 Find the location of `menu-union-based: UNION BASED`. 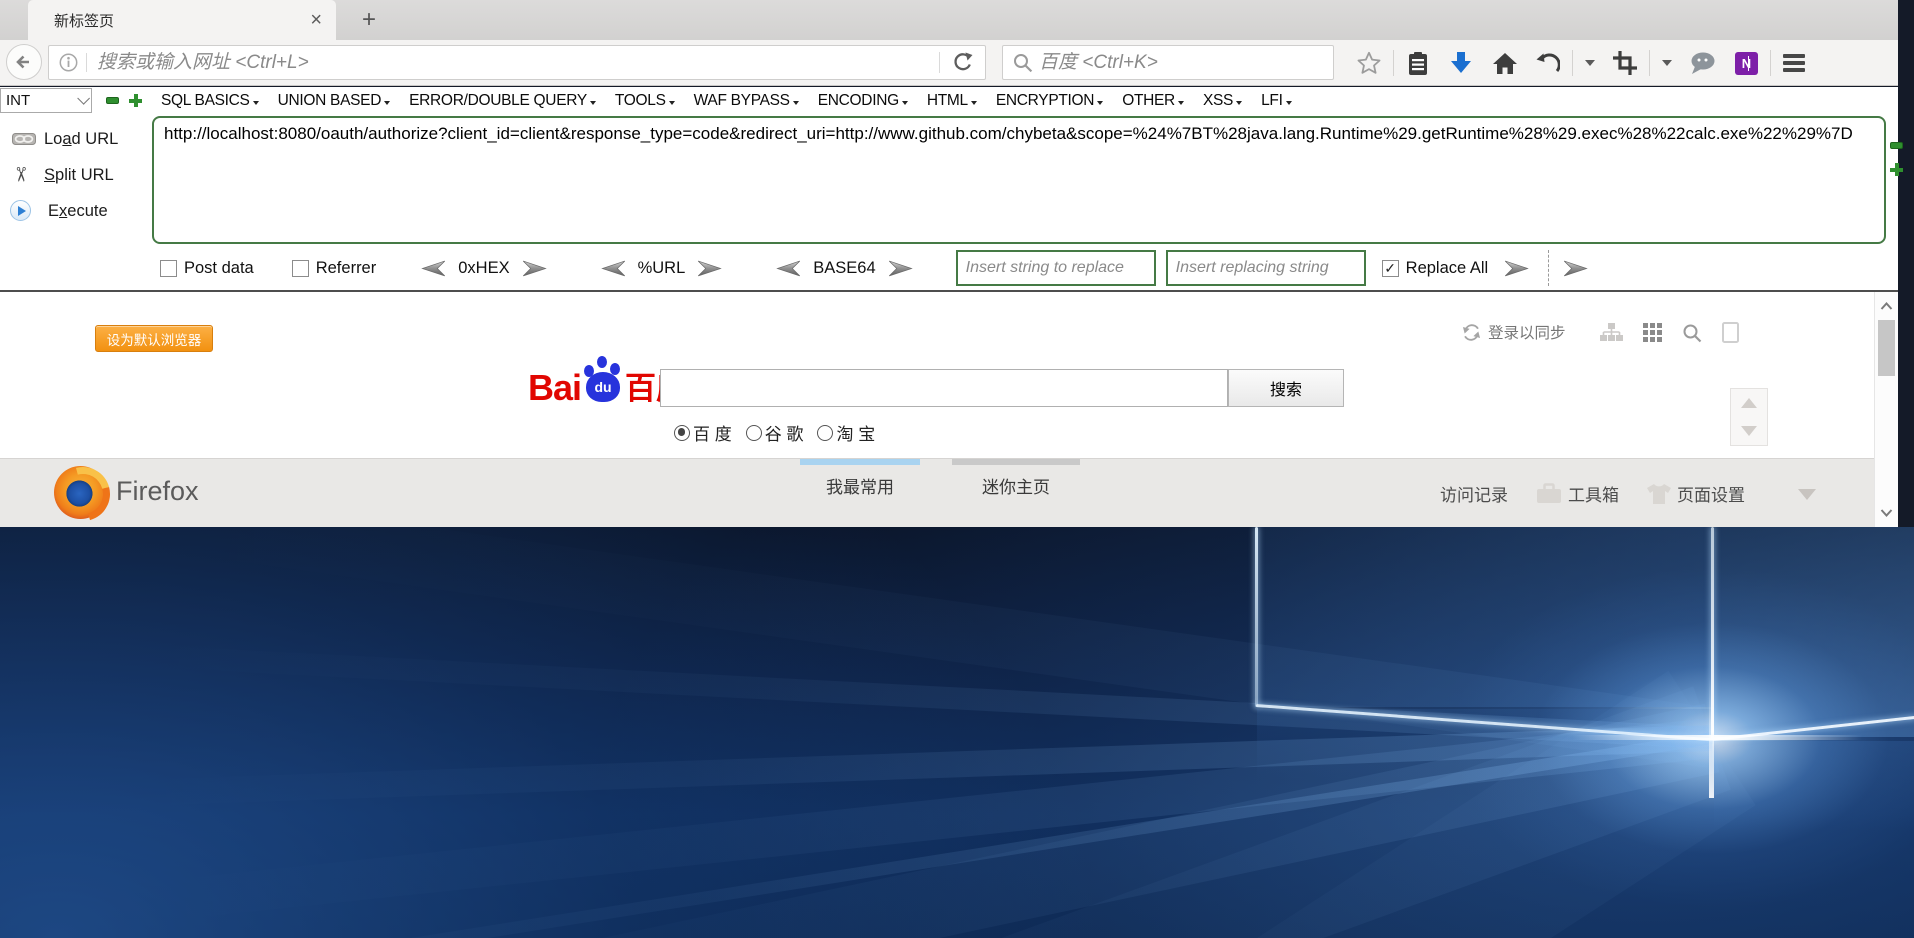

menu-union-based: UNION BASED is located at coordinates (334, 101).